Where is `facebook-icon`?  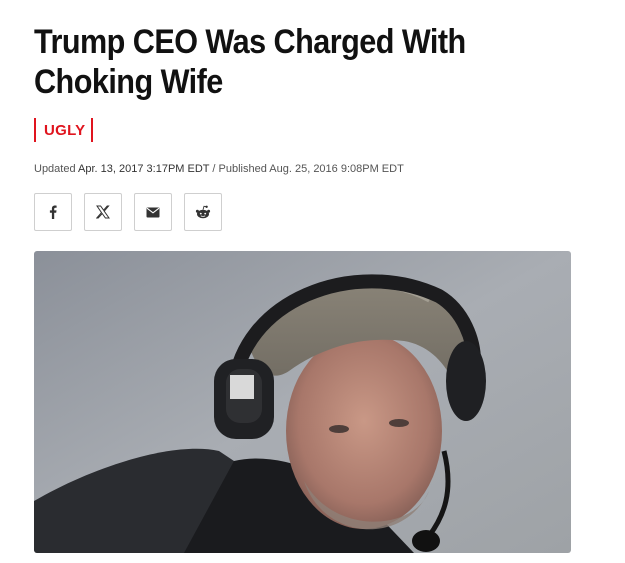 facebook-icon is located at coordinates (53, 212).